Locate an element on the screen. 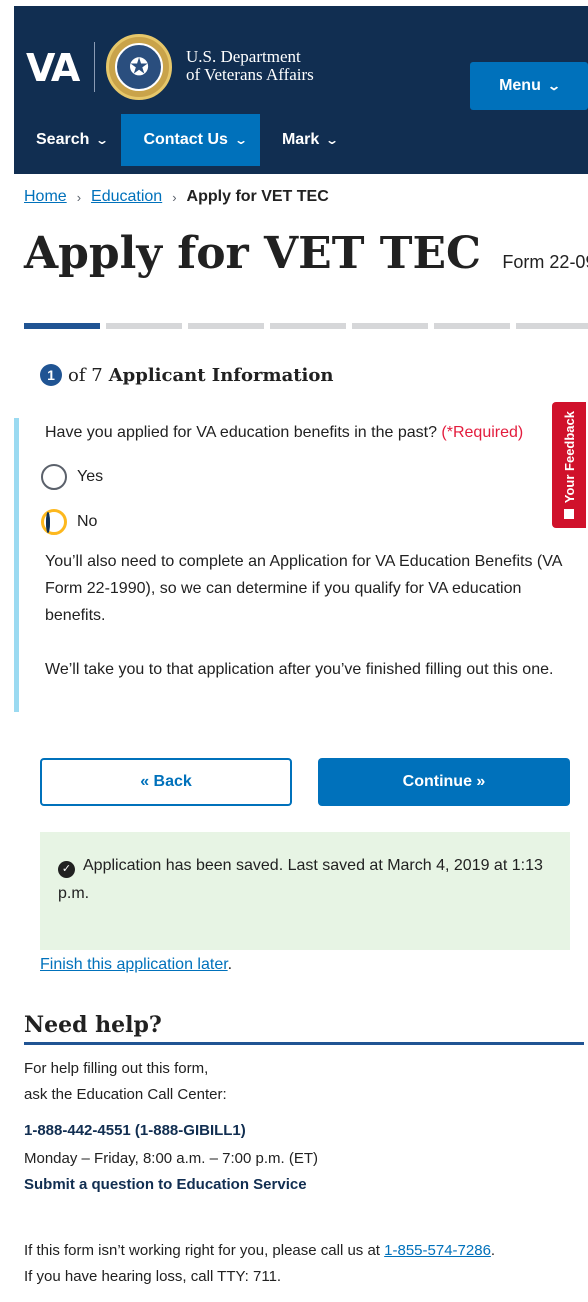 Image resolution: width=588 pixels, height=1302 pixels. eagle-icon: ✪ is located at coordinates (139, 67).